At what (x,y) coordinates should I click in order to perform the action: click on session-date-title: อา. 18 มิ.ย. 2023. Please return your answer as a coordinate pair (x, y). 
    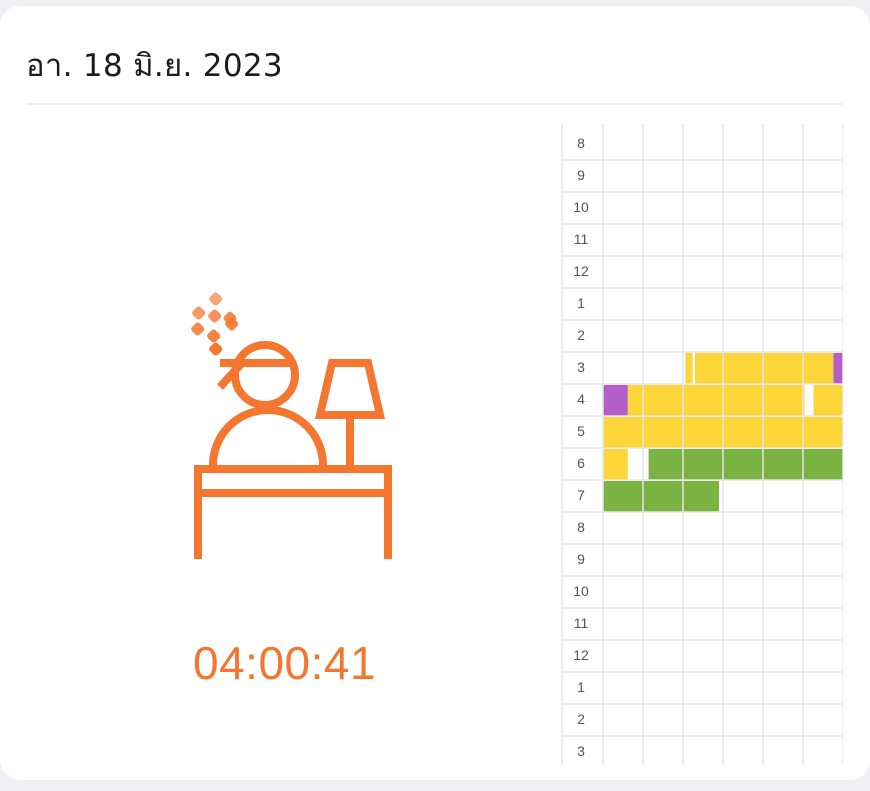
    Looking at the image, I should click on (154, 66).